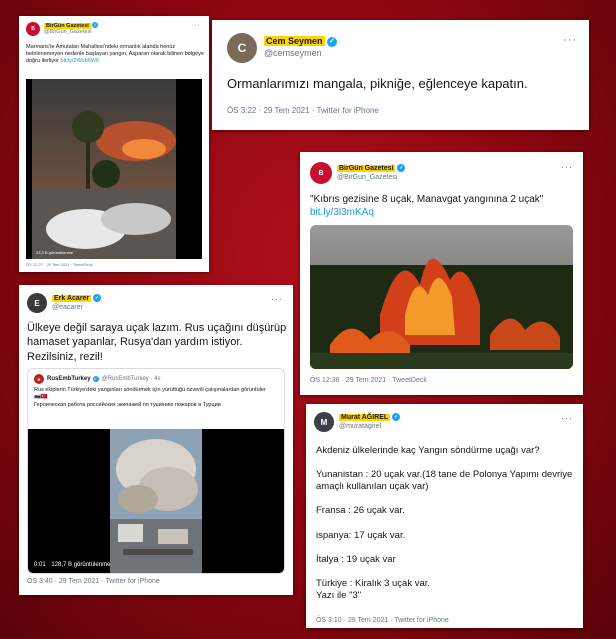 This screenshot has width=616, height=639. Describe the element at coordinates (294, 41) in the screenshot. I see `author-name: Cem Seymen` at that location.